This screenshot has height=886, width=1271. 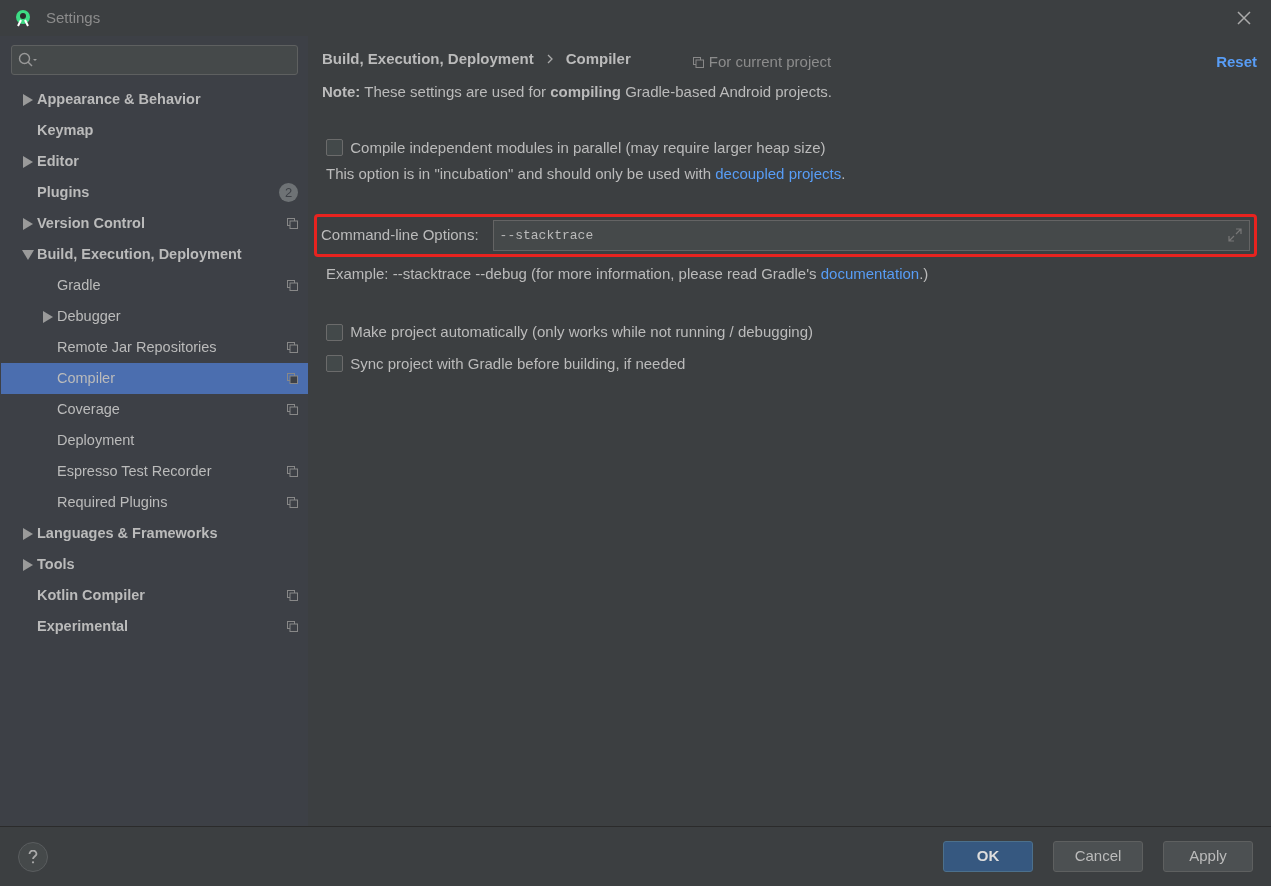 What do you see at coordinates (1098, 856) in the screenshot?
I see `dialog-button: Cancel` at bounding box center [1098, 856].